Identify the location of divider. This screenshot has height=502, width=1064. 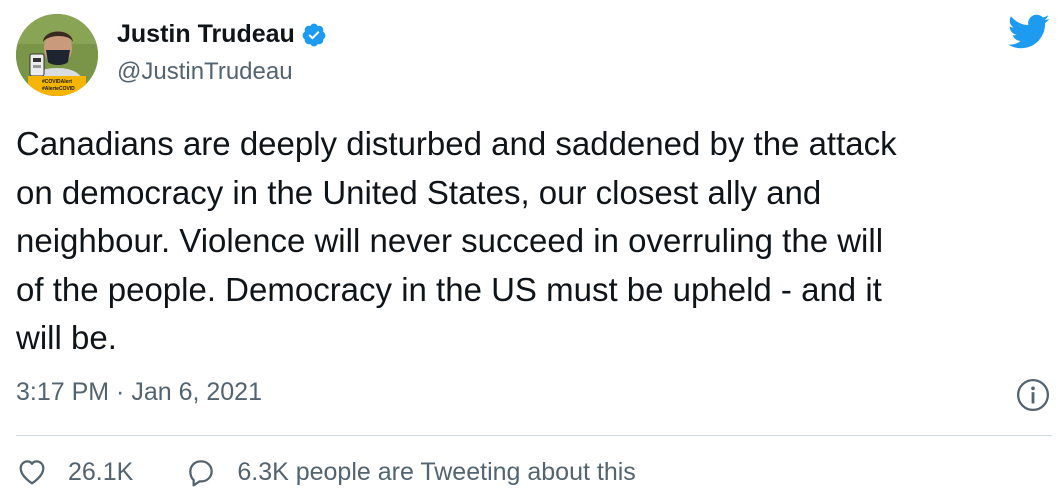
(534, 435).